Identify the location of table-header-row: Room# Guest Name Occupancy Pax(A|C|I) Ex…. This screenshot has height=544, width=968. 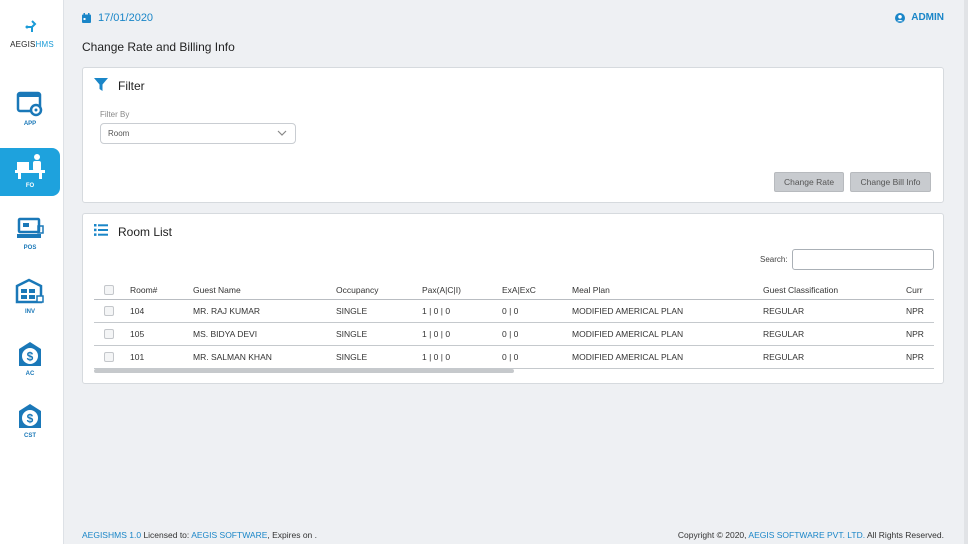
(514, 289).